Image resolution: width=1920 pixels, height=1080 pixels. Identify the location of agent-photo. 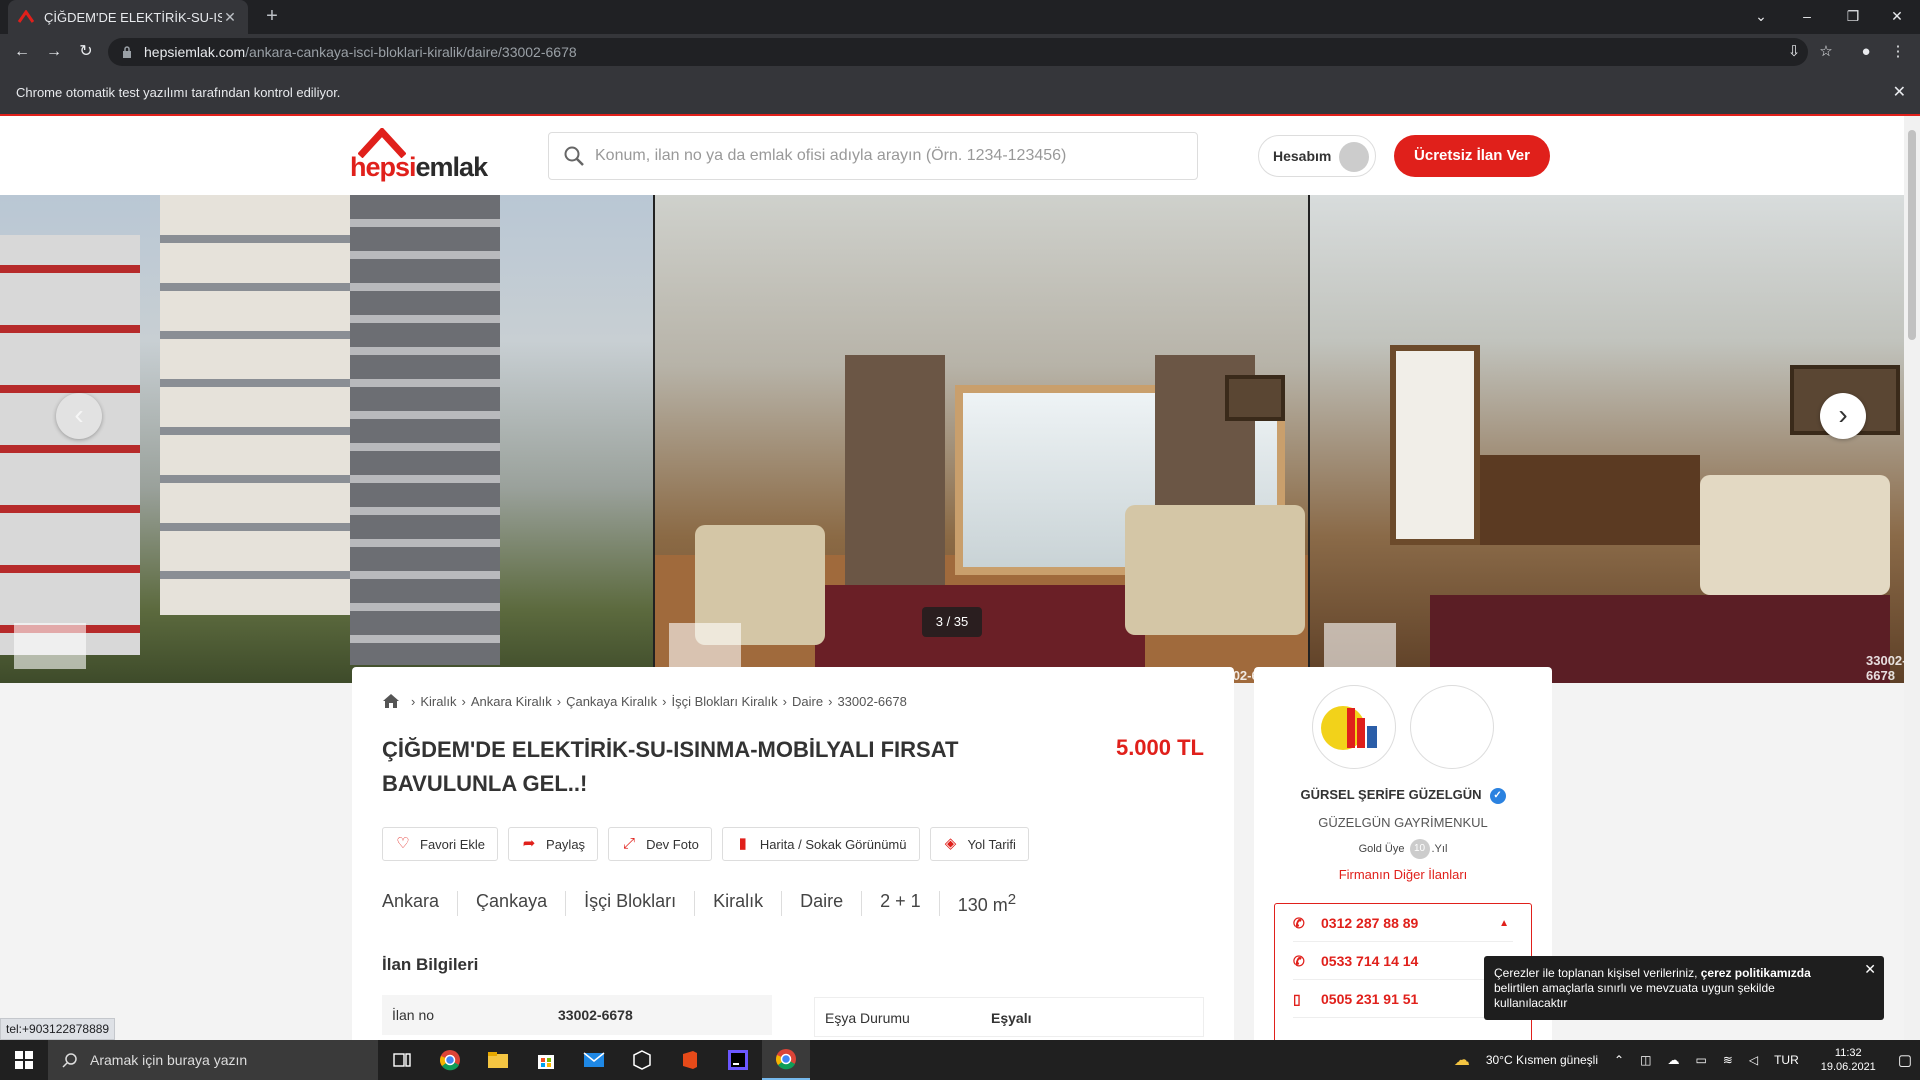
(1452, 727).